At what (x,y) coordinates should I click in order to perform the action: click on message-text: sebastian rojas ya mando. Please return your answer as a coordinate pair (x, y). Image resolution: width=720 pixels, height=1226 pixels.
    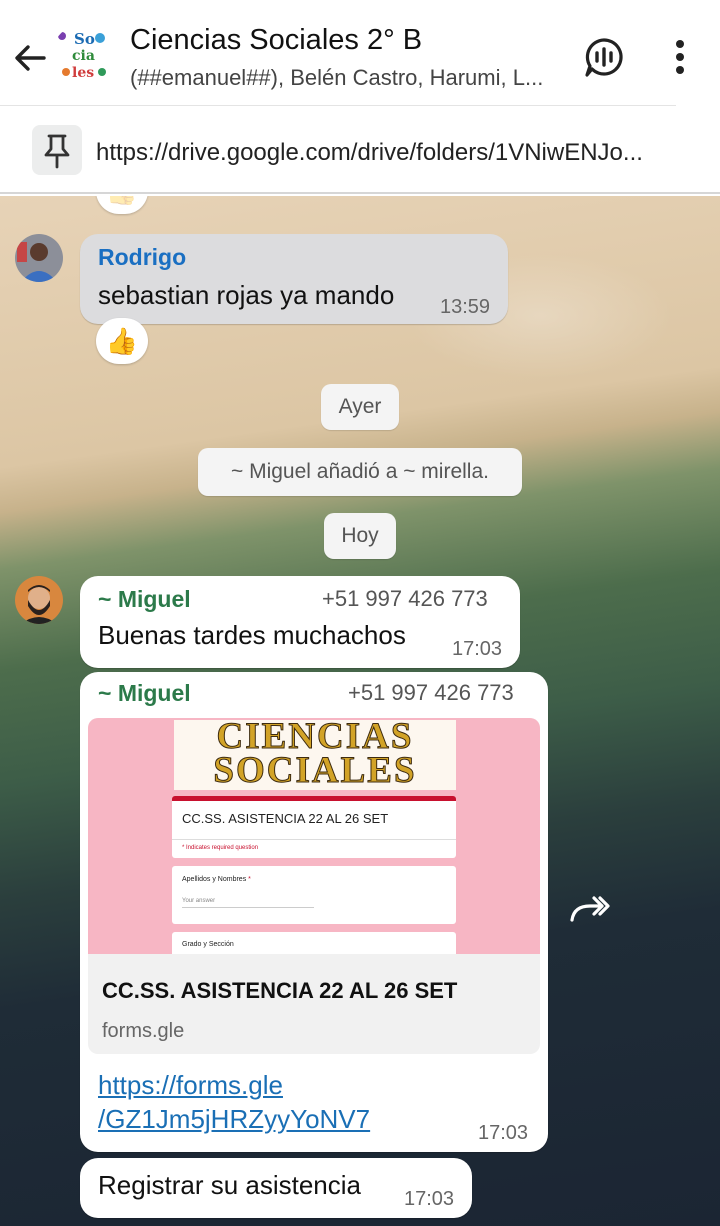
    Looking at the image, I should click on (246, 295).